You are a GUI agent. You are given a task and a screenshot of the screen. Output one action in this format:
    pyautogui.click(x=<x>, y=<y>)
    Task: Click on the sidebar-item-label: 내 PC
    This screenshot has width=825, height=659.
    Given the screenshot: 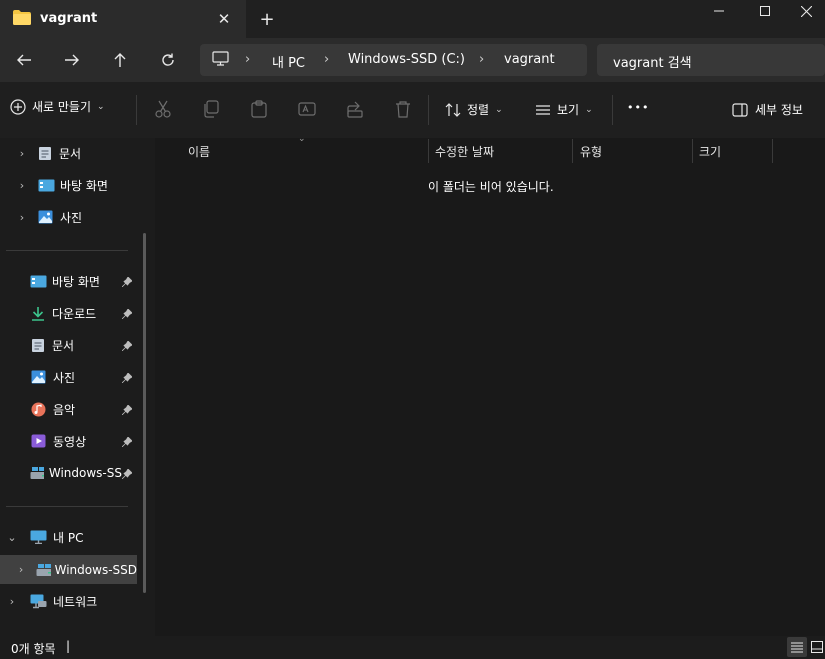 What is the action you would take?
    pyautogui.click(x=68, y=537)
    